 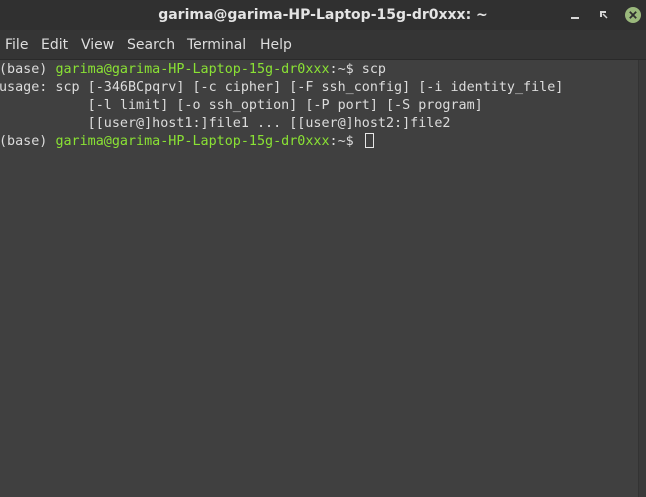 I want to click on terminal-scrollbar, so click(x=642, y=278).